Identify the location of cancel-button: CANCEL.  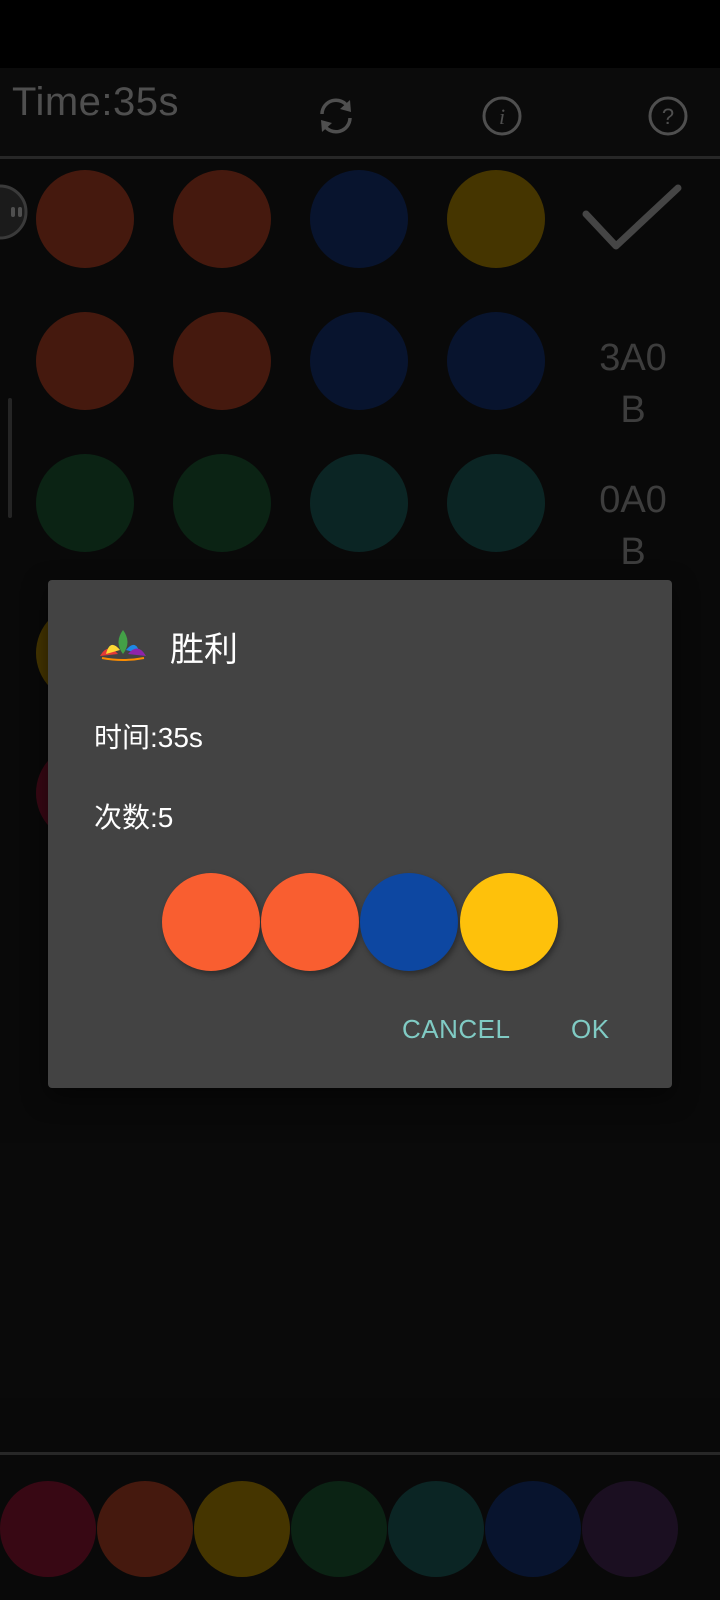
(456, 1029).